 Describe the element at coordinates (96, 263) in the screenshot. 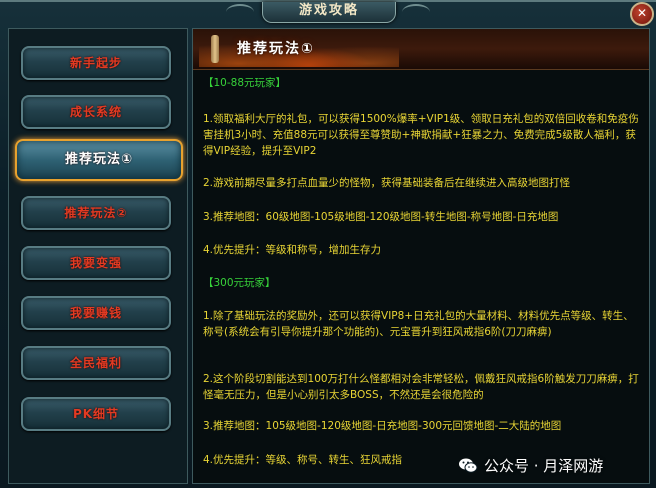

I see `sidebar-item-get-stronger: 我要变强` at that location.